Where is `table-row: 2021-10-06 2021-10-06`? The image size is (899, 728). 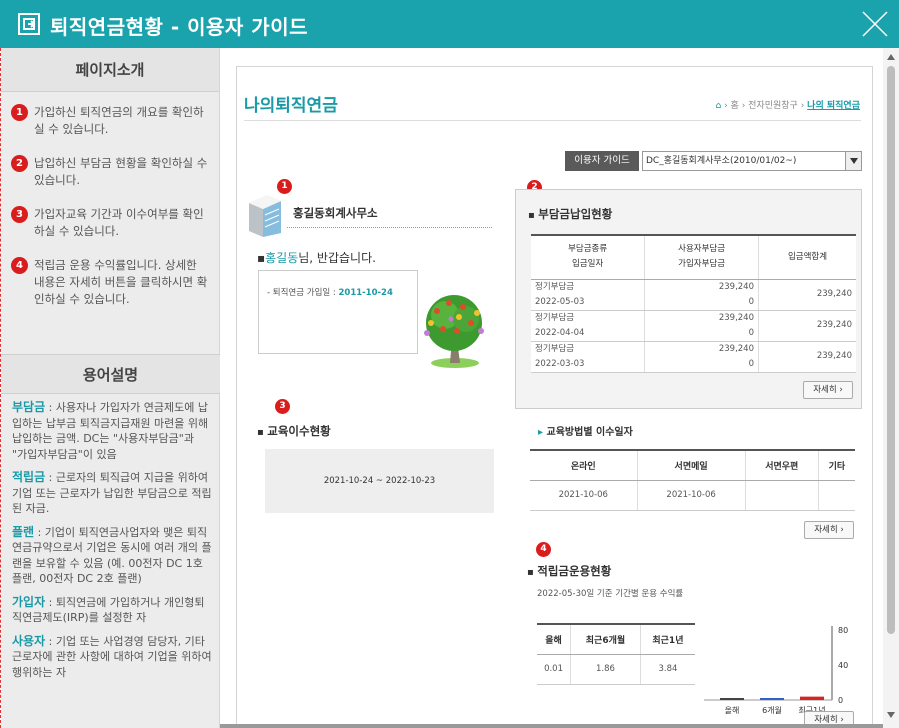
table-row: 2021-10-06 2021-10-06 is located at coordinates (692, 495).